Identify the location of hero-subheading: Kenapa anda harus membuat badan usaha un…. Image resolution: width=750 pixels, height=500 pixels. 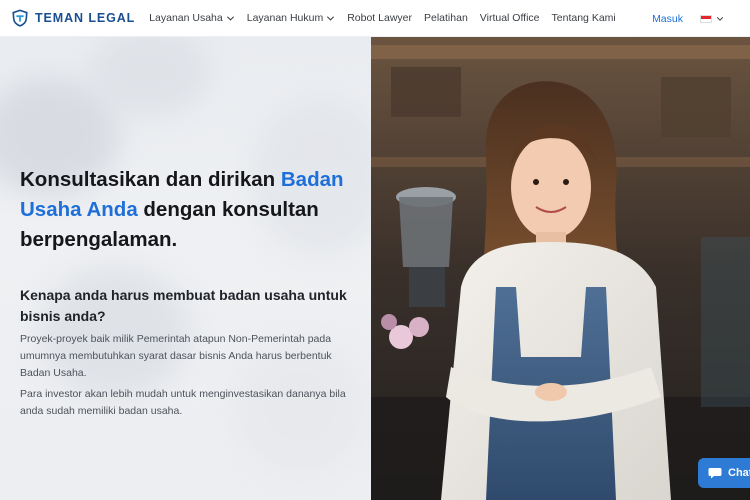
(183, 305).